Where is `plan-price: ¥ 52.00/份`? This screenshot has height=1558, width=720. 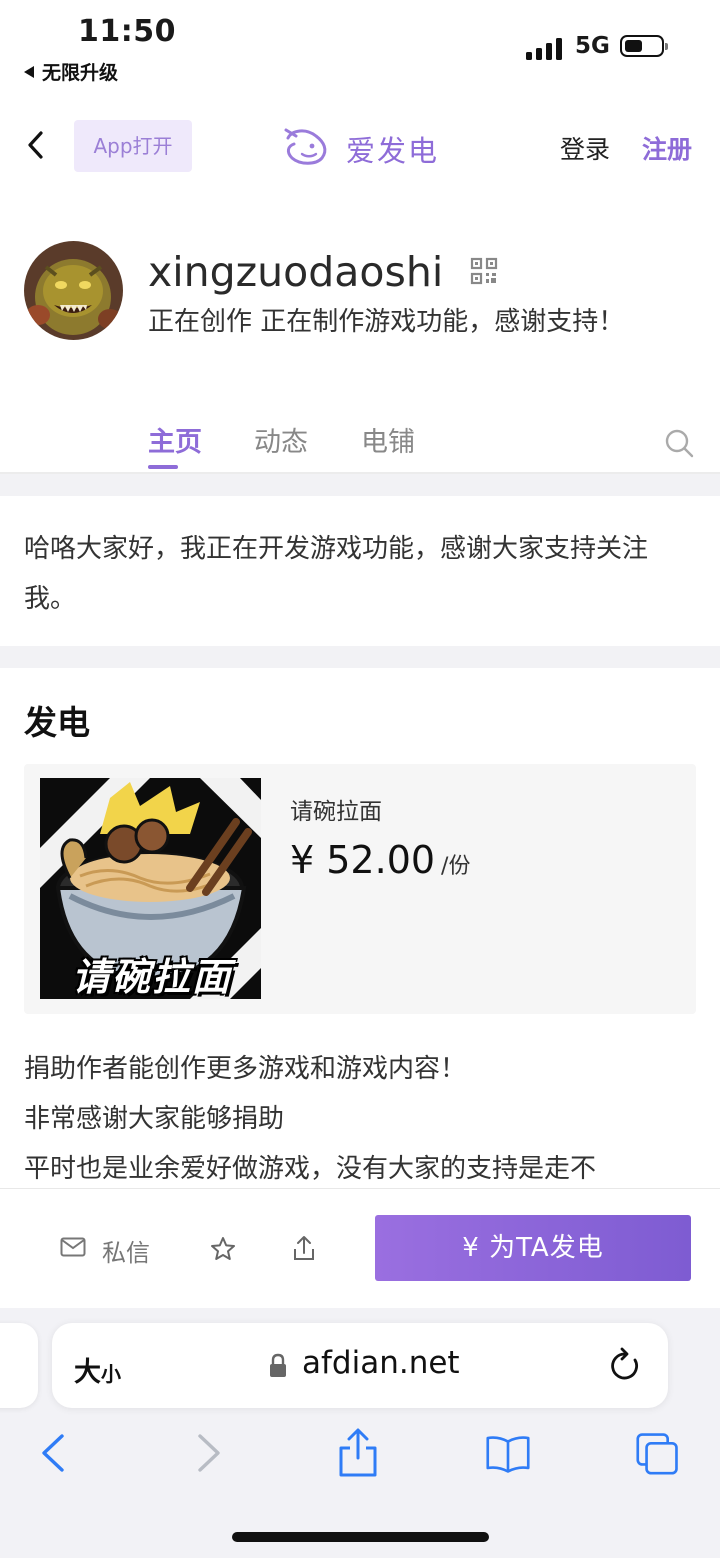 plan-price: ¥ 52.00/份 is located at coordinates (380, 860).